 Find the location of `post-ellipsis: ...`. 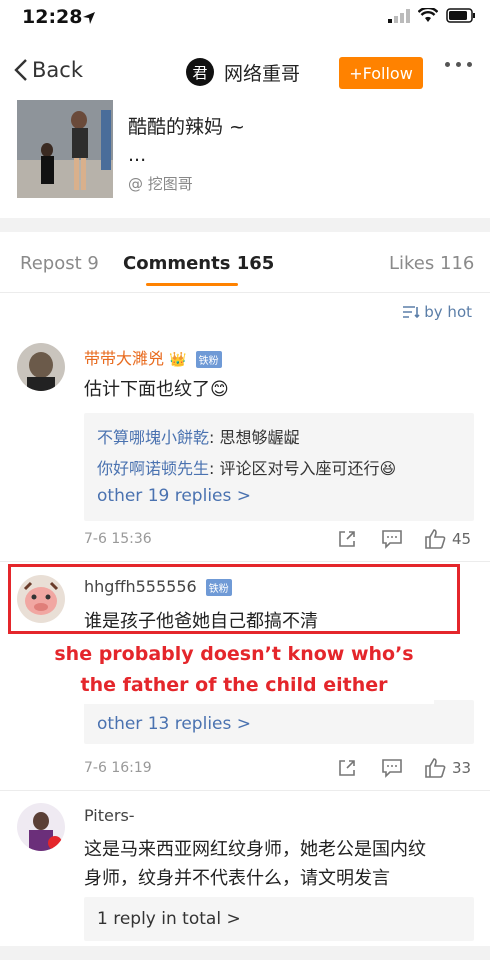

post-ellipsis: ... is located at coordinates (137, 155).